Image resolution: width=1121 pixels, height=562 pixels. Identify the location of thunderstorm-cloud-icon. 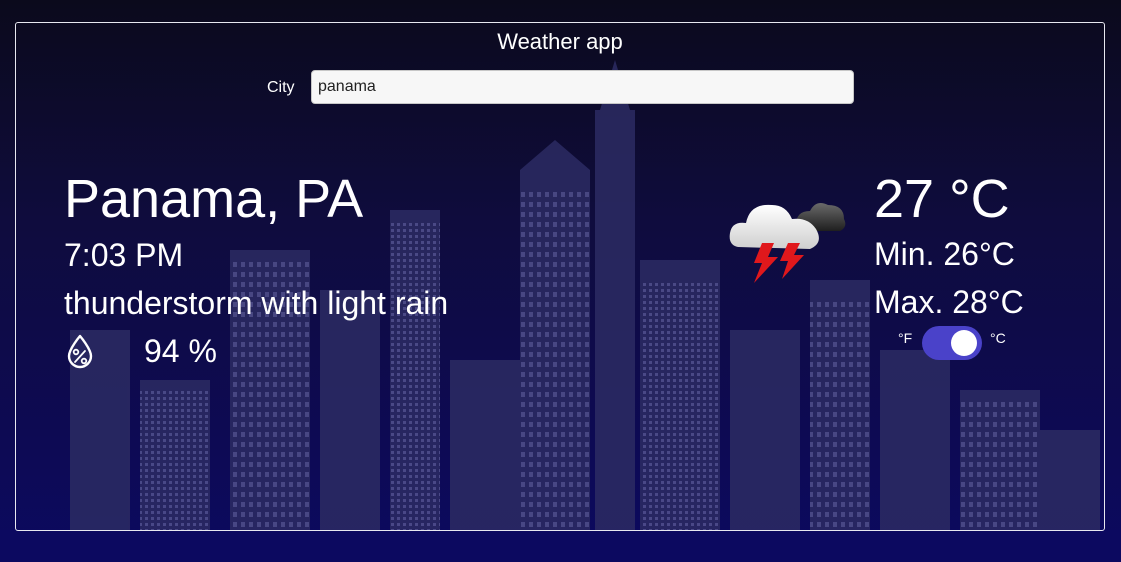
(787, 243).